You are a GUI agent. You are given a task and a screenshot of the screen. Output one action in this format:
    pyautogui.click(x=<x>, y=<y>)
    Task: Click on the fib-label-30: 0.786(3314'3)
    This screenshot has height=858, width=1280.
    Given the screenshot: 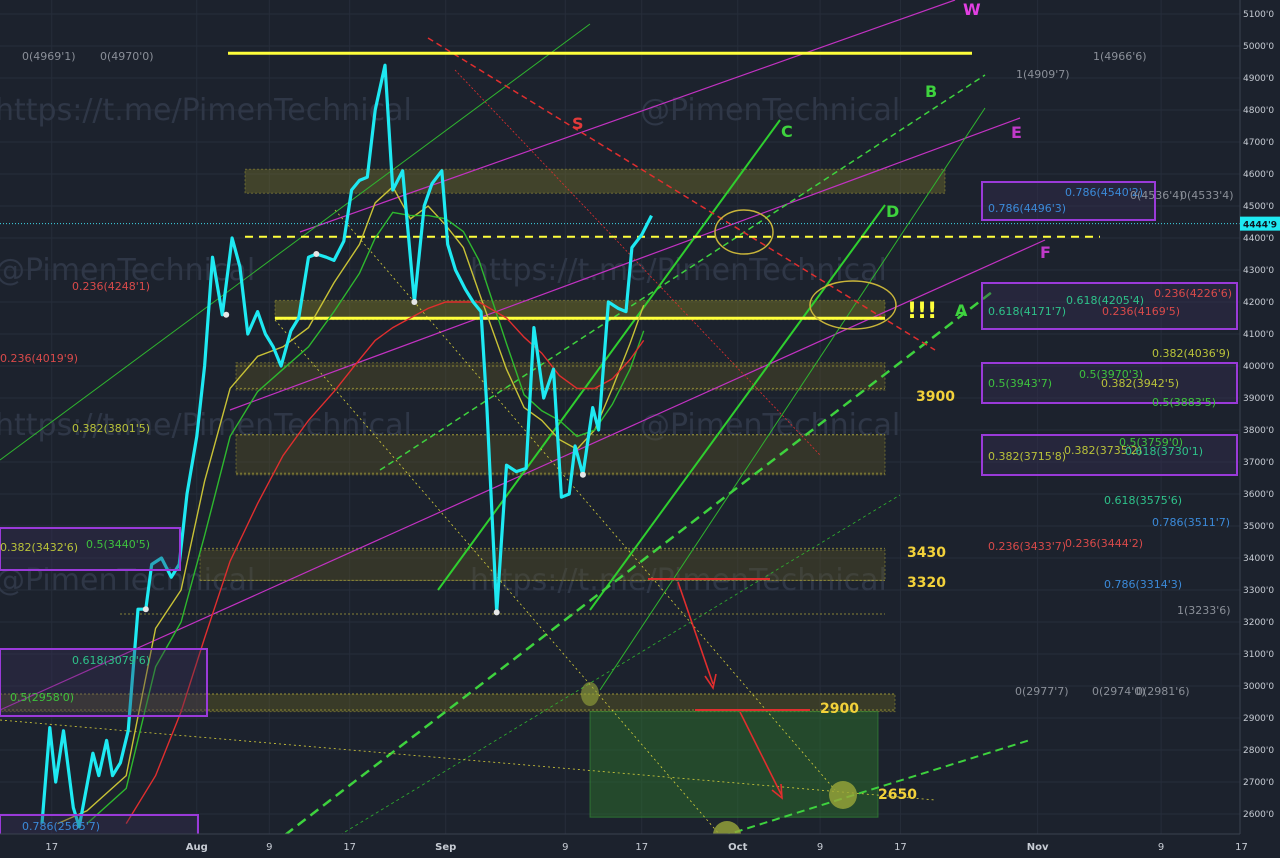 What is the action you would take?
    pyautogui.click(x=1143, y=584)
    